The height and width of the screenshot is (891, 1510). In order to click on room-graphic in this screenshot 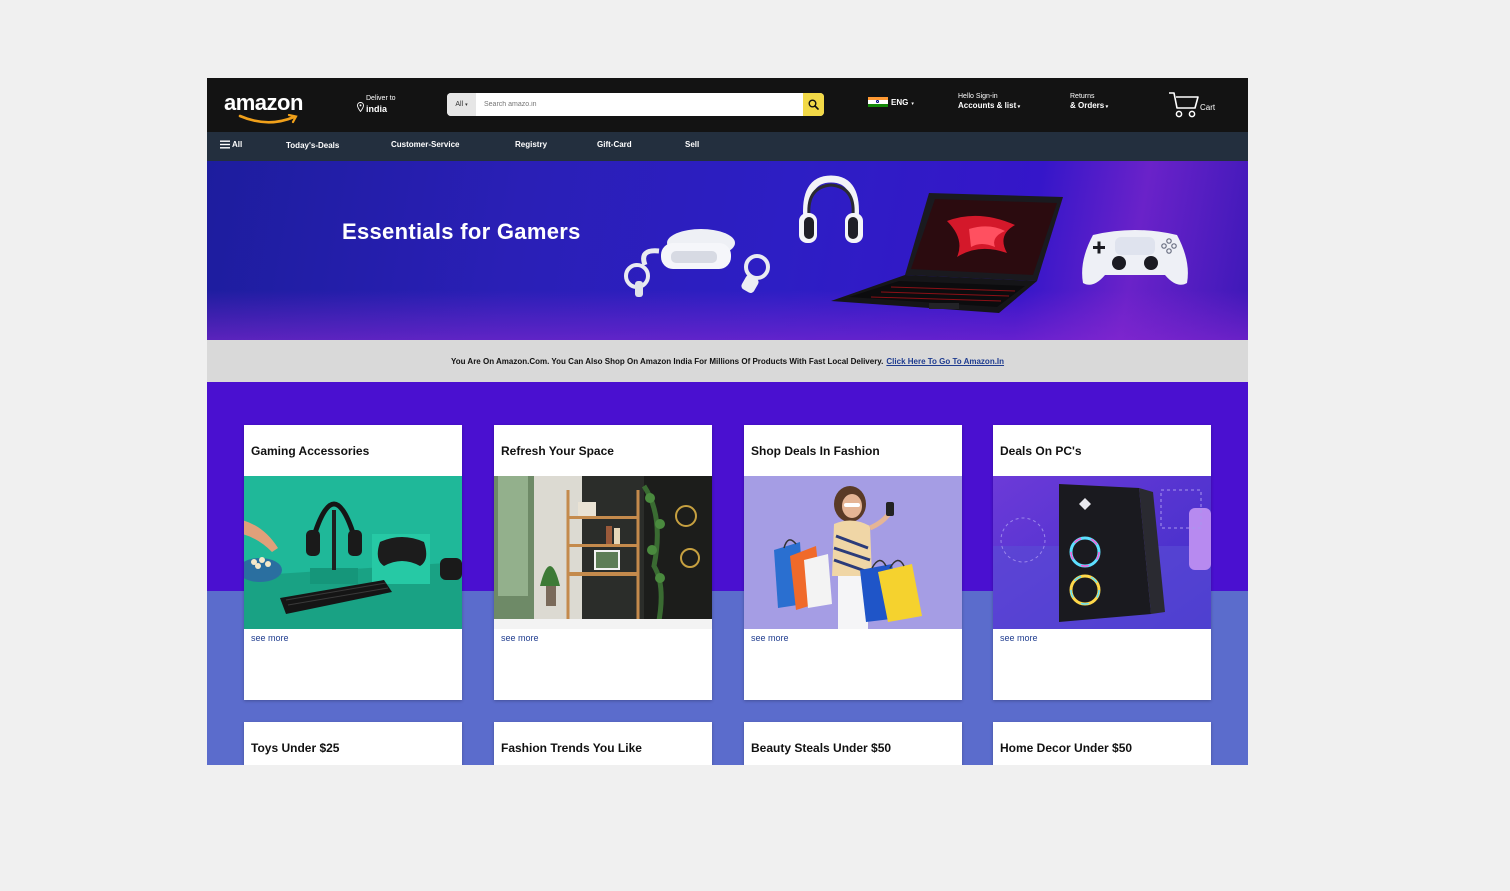, I will do `click(603, 552)`.